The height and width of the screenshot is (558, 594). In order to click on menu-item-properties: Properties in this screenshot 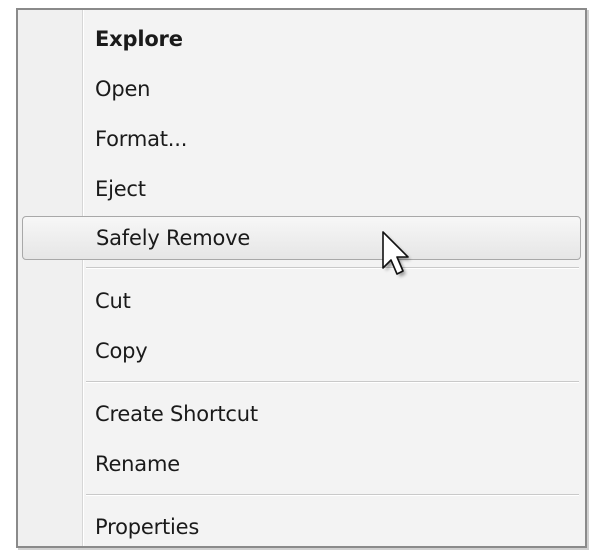, I will do `click(301, 526)`.